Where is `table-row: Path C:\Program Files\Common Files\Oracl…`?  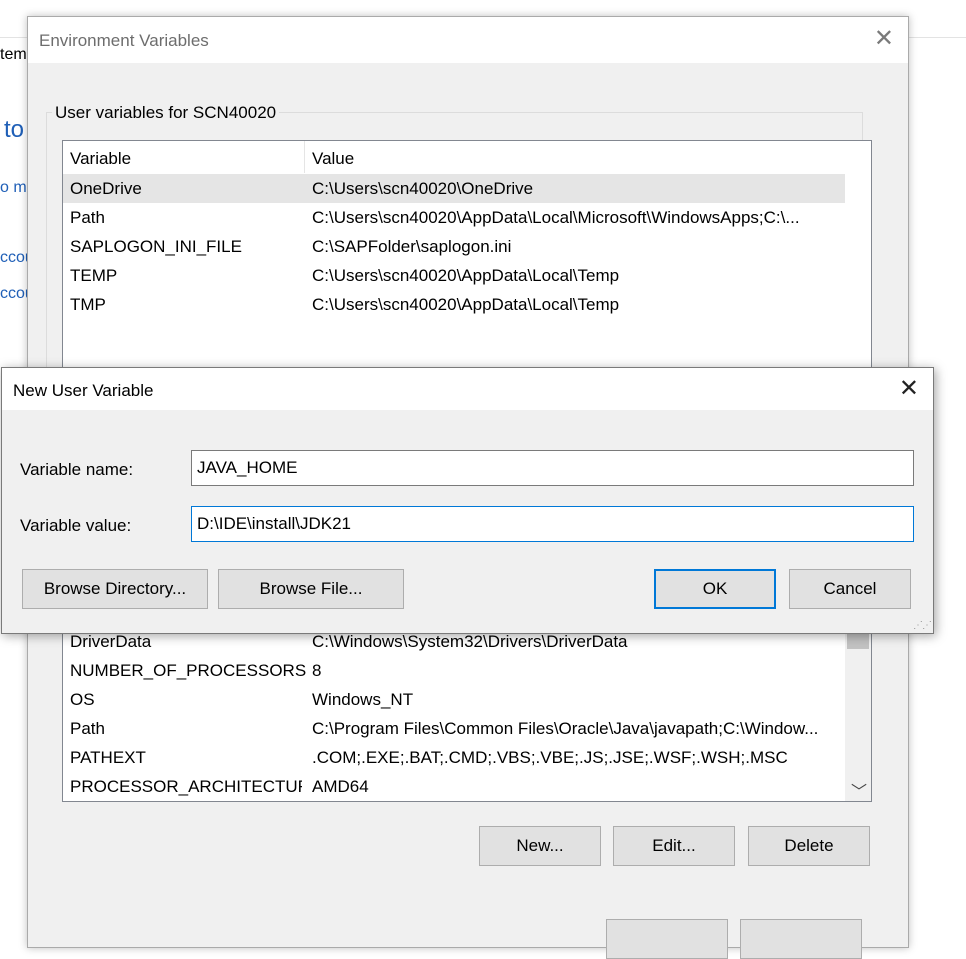 table-row: Path C:\Program Files\Common Files\Oracl… is located at coordinates (454, 728).